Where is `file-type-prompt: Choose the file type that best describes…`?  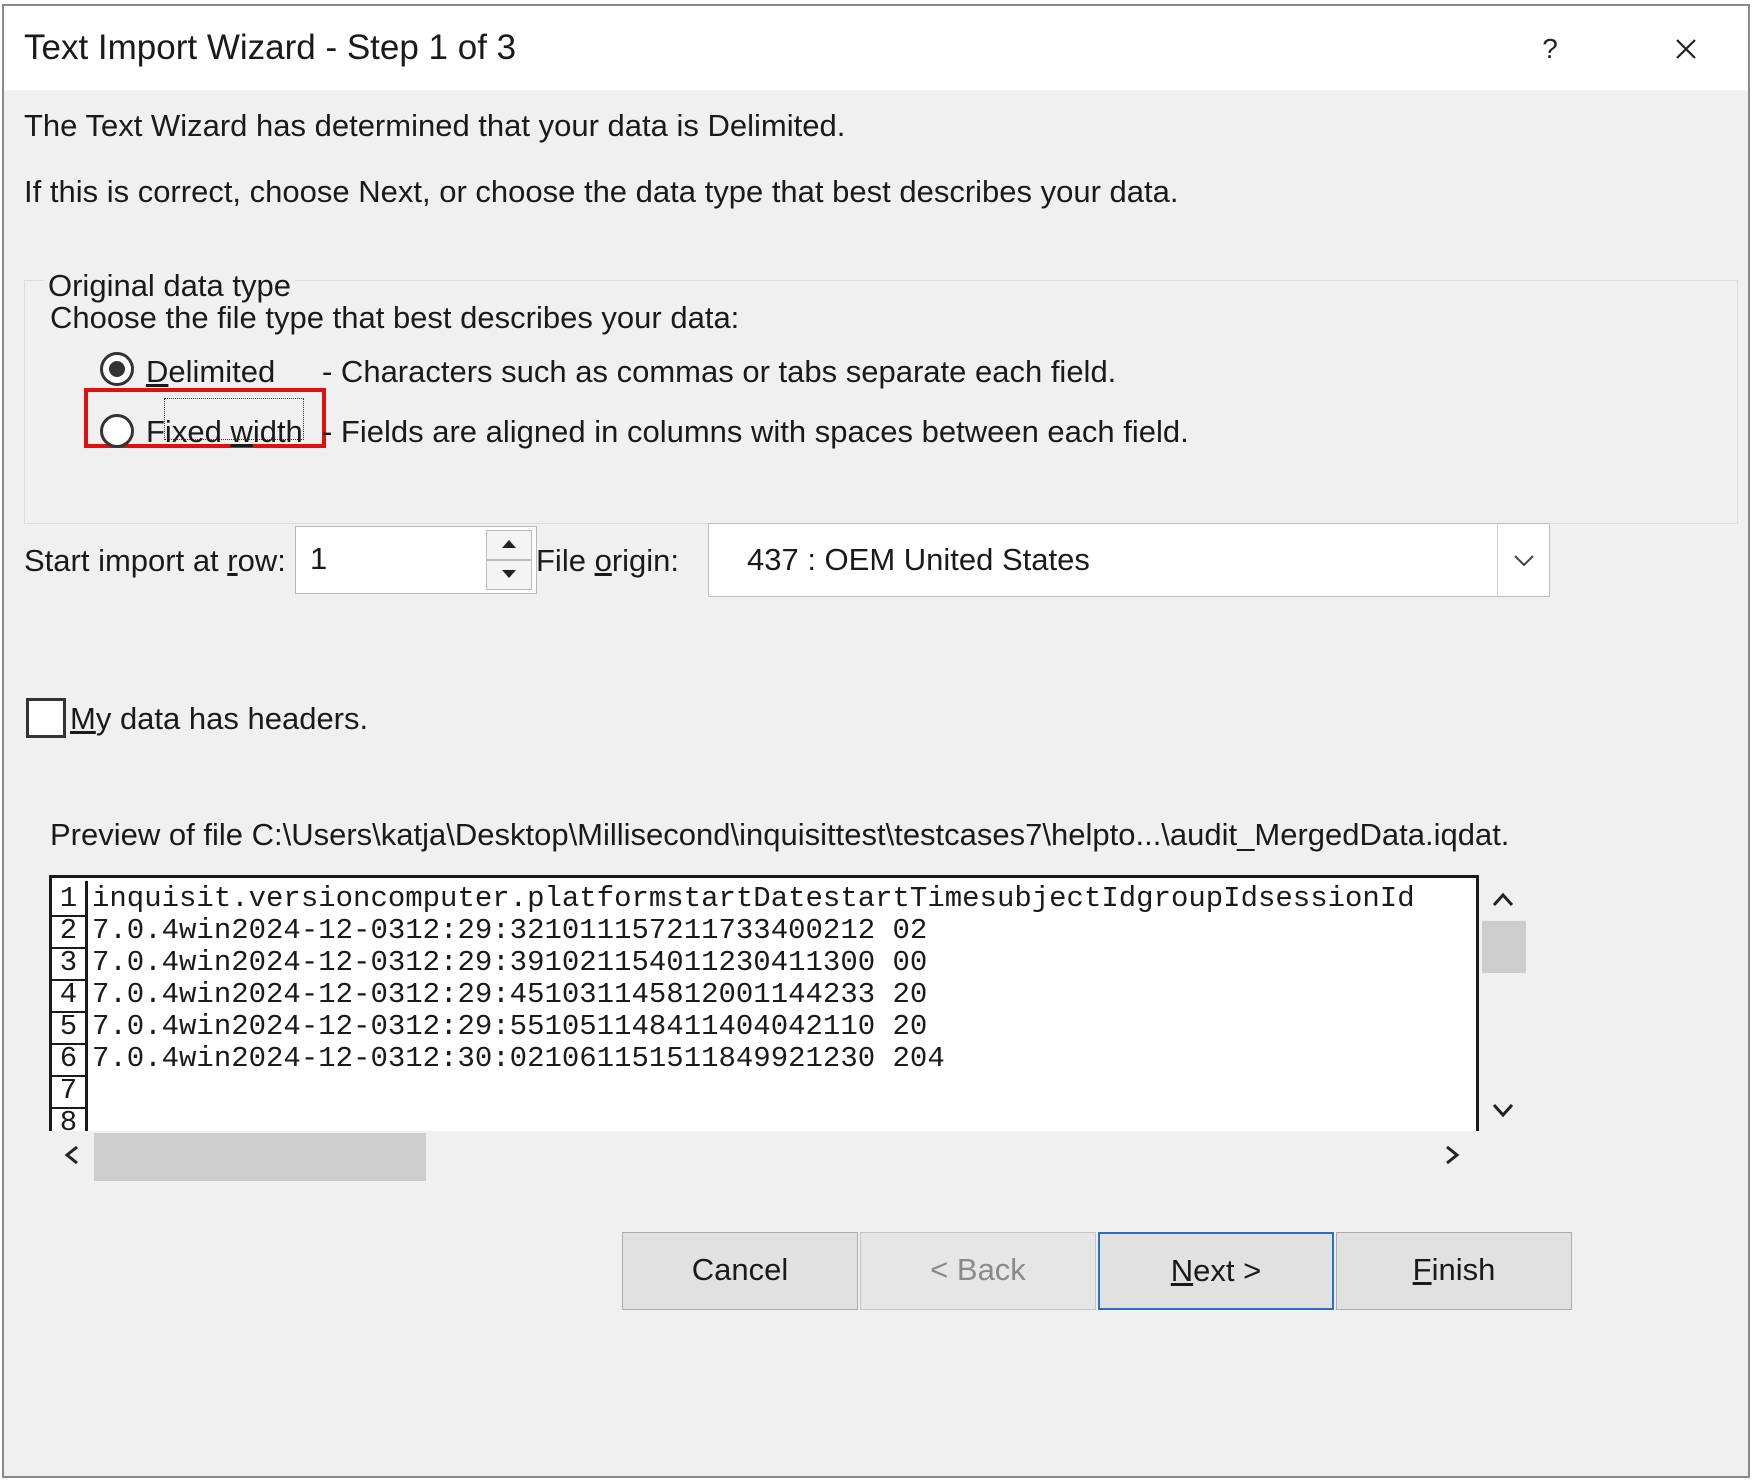 file-type-prompt: Choose the file type that best describes… is located at coordinates (395, 317).